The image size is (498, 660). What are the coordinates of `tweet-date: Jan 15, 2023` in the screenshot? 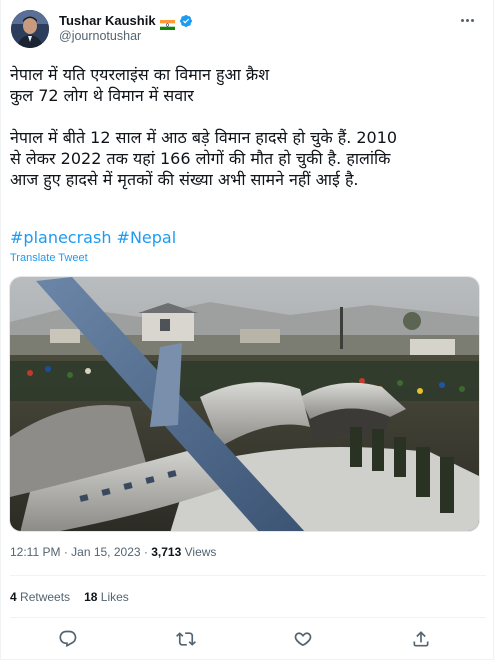 It's located at (105, 552).